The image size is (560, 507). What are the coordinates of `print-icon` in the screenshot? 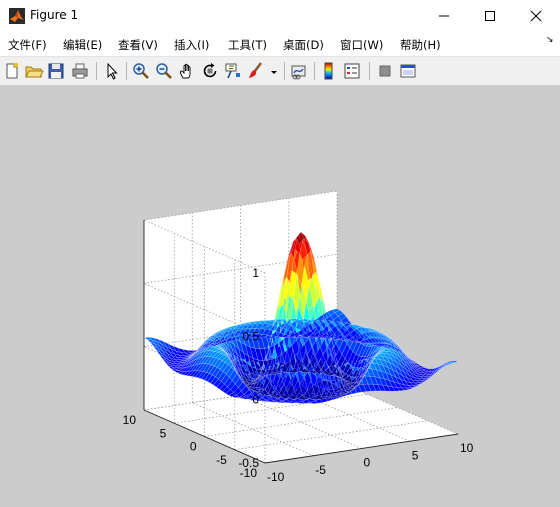 It's located at (80, 71).